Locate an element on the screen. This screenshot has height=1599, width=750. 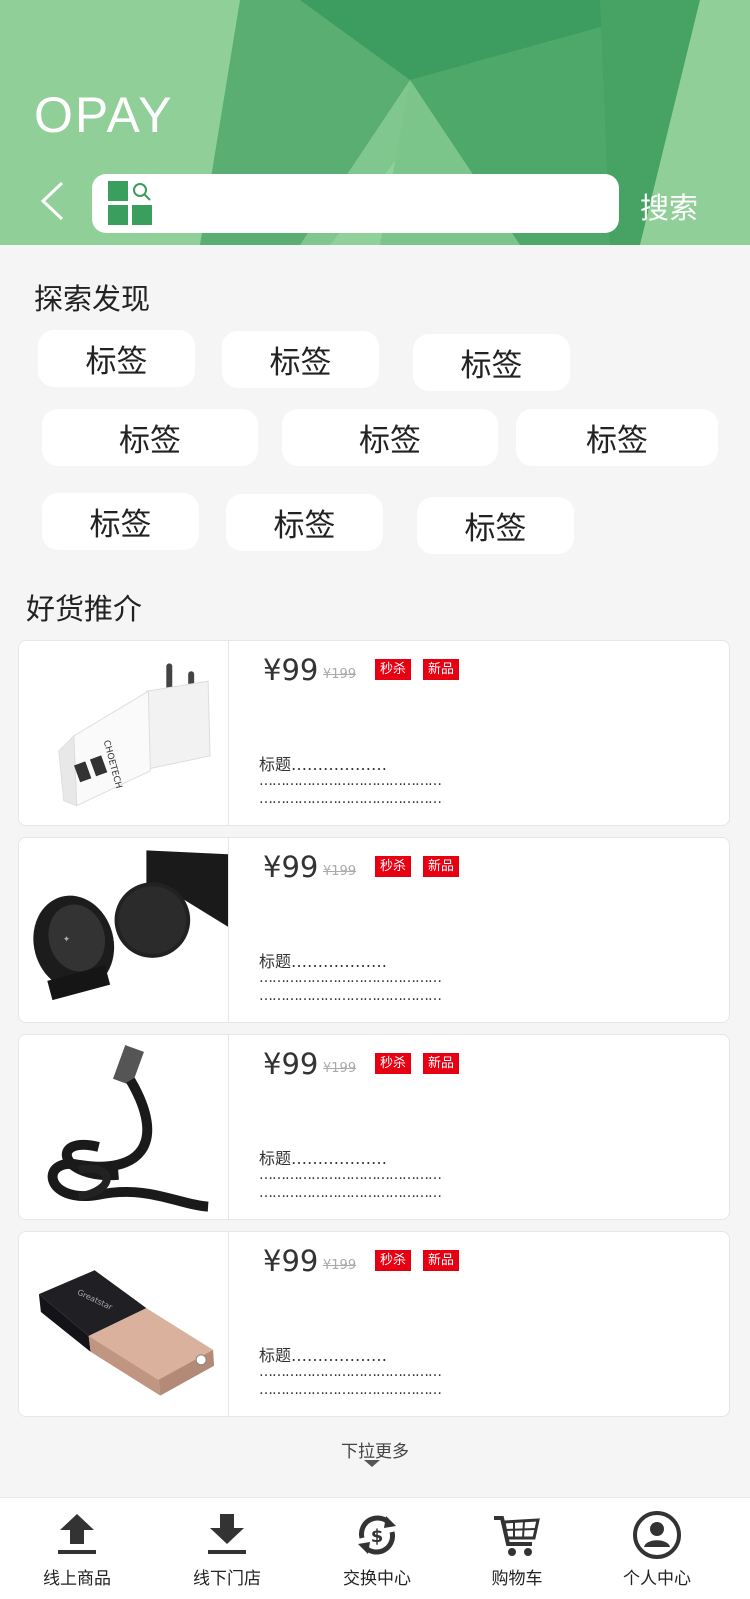
brand-title: OPAY is located at coordinates (104, 115).